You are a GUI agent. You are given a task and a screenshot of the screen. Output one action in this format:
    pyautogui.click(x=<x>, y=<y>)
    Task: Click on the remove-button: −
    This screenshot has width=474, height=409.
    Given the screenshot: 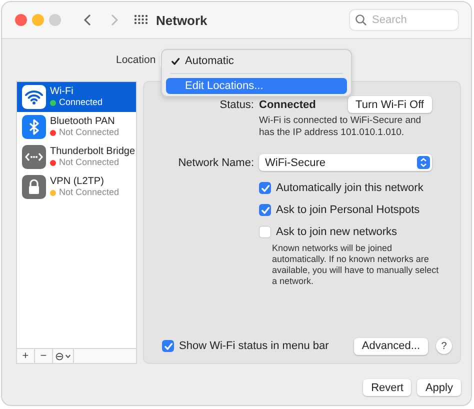 What is the action you would take?
    pyautogui.click(x=44, y=356)
    